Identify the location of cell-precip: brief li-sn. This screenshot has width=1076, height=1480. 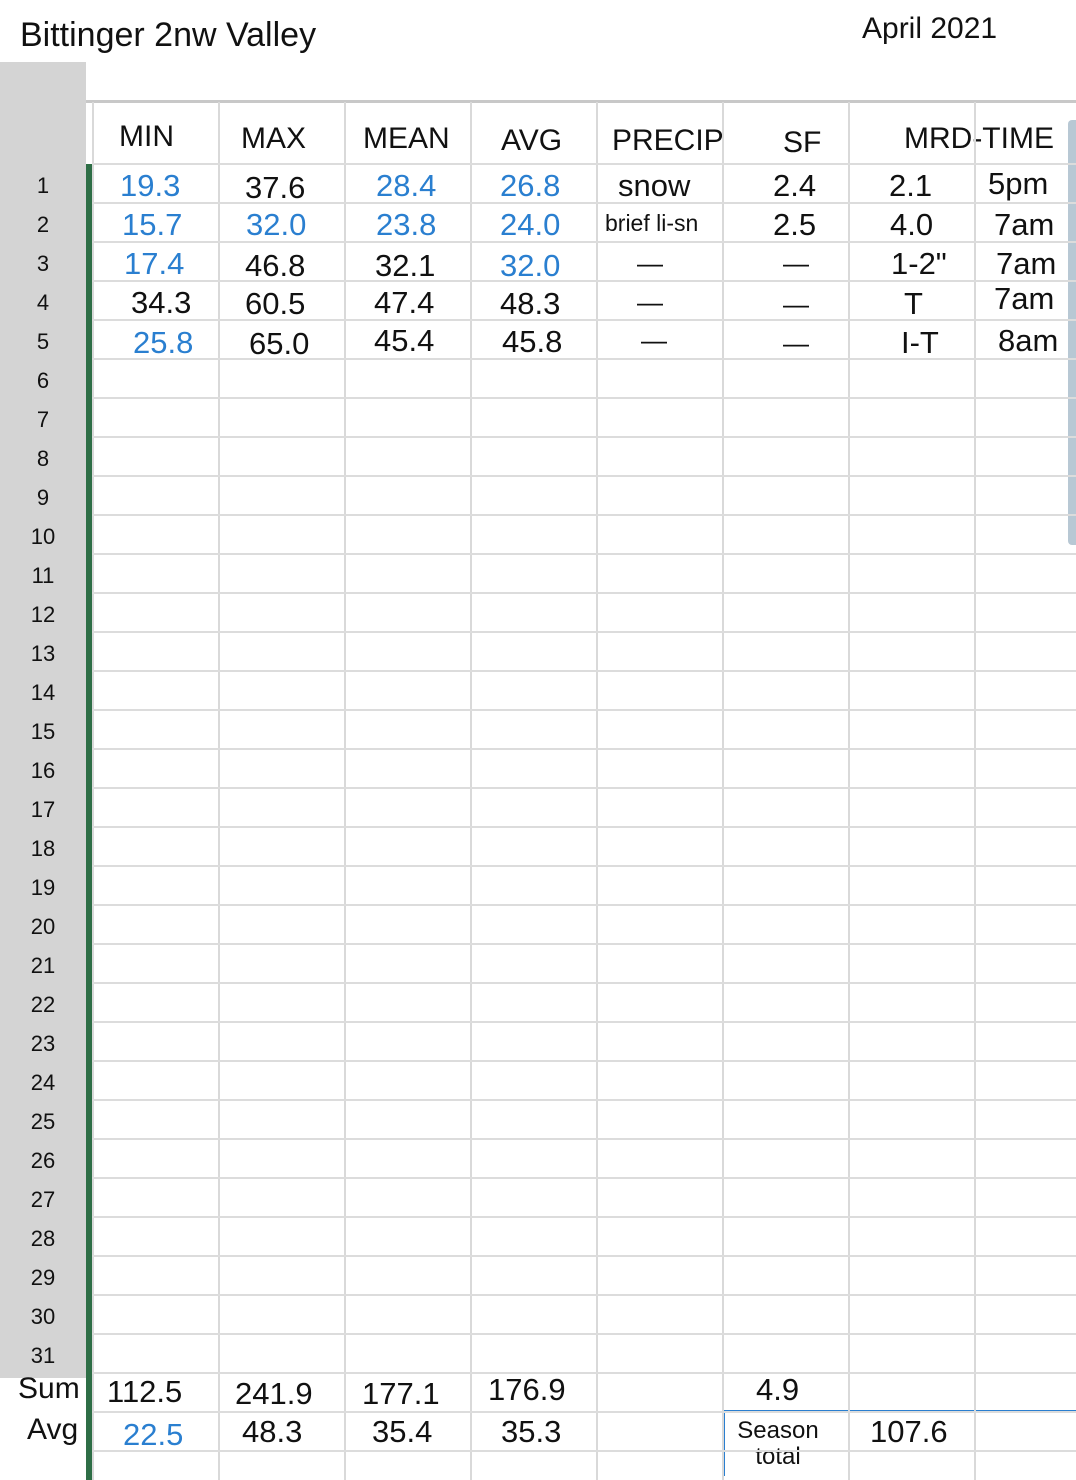
(651, 223).